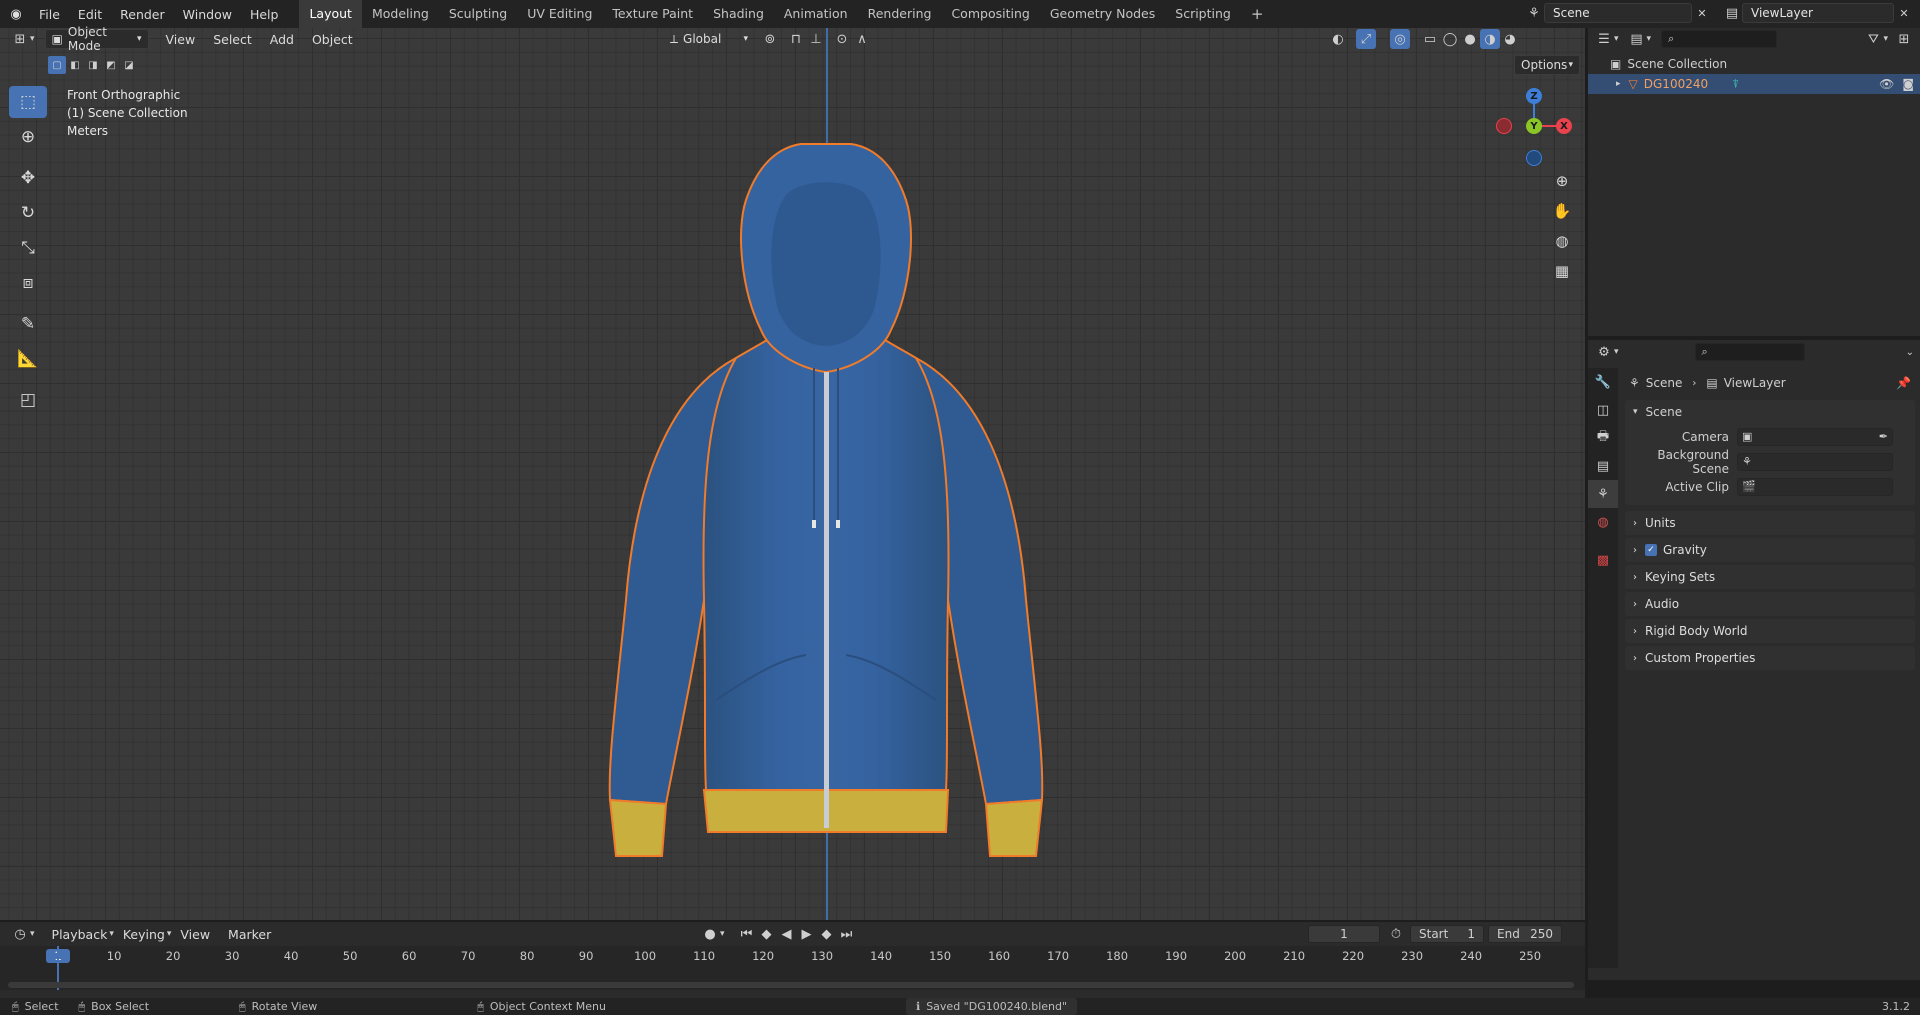 The height and width of the screenshot is (1015, 1920). I want to click on camera-view-icon: ◍, so click(1562, 241).